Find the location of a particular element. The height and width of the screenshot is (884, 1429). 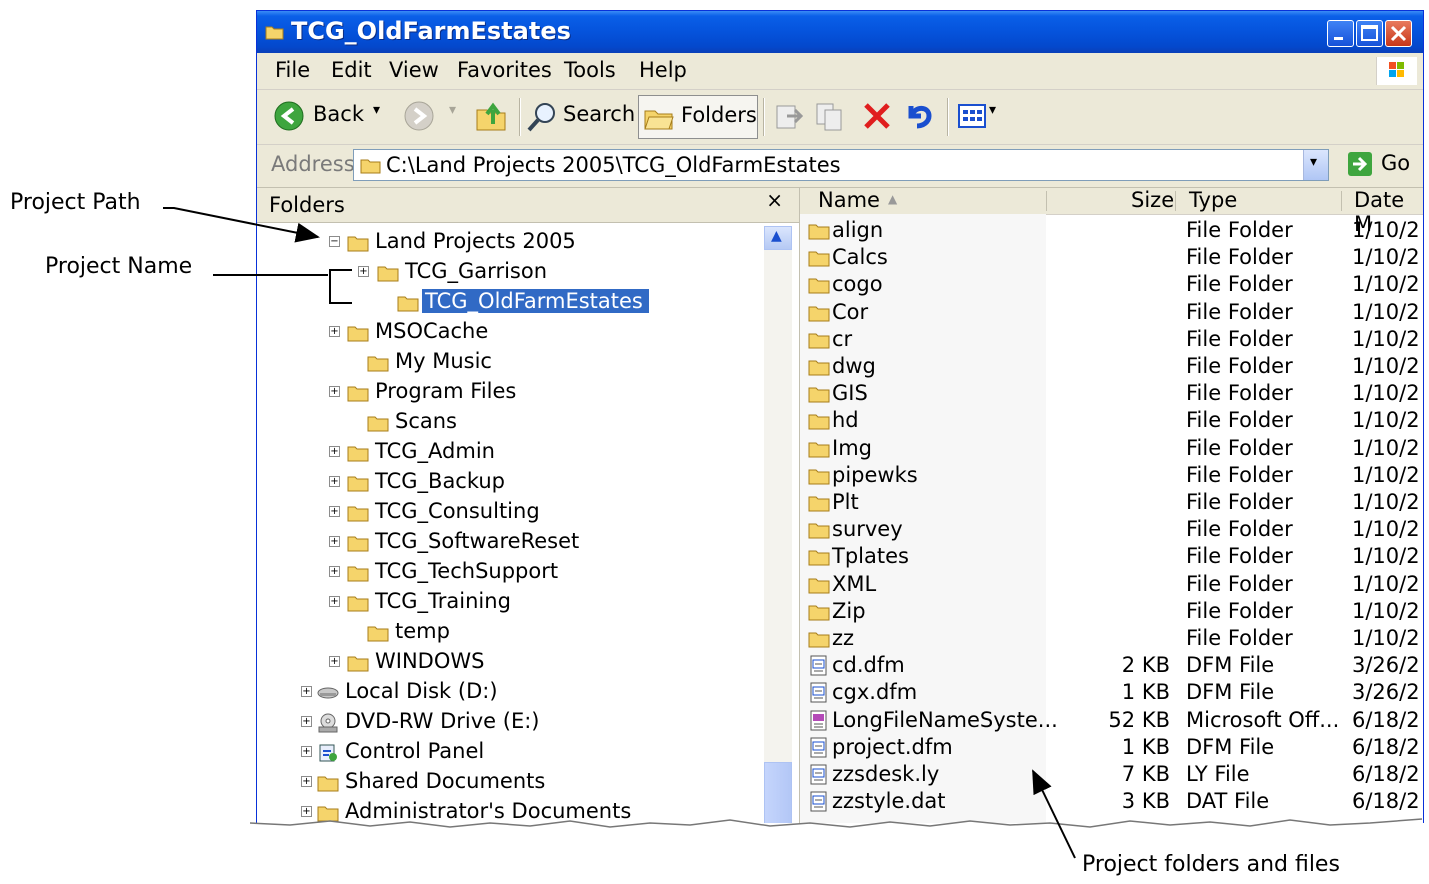

project-files-leader is located at coordinates (1054, 814).